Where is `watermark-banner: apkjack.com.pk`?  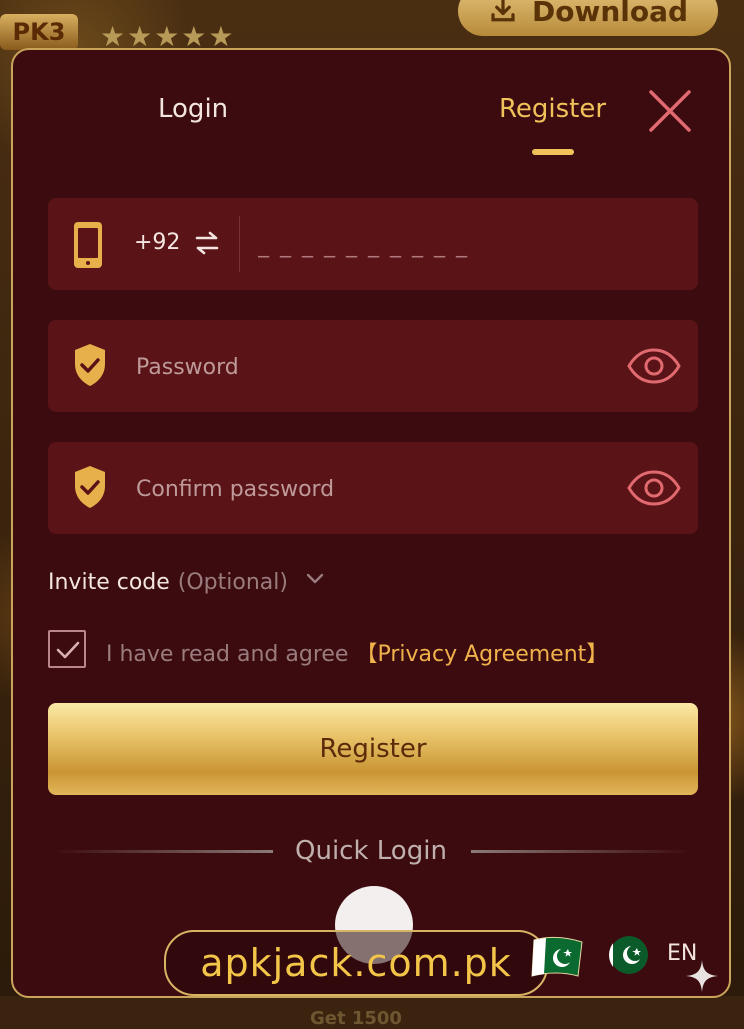
watermark-banner: apkjack.com.pk is located at coordinates (356, 963).